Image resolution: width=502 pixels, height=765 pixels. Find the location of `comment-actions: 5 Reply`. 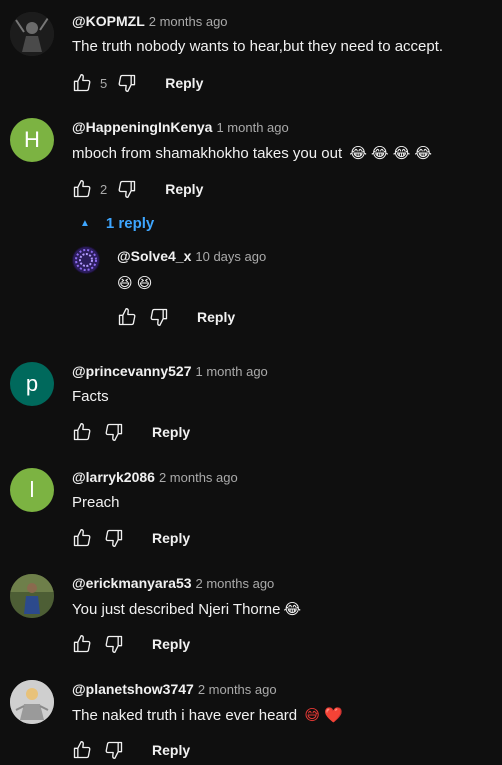

comment-actions: 5 Reply is located at coordinates (137, 83).